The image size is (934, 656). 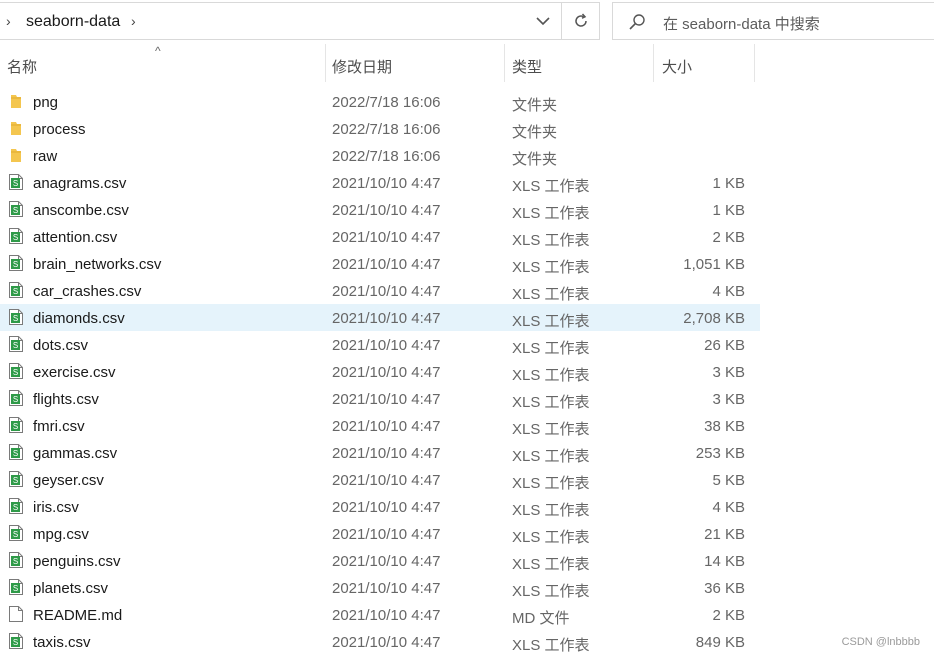 What do you see at coordinates (720, 642) in the screenshot?
I see `file-size: 849 KB` at bounding box center [720, 642].